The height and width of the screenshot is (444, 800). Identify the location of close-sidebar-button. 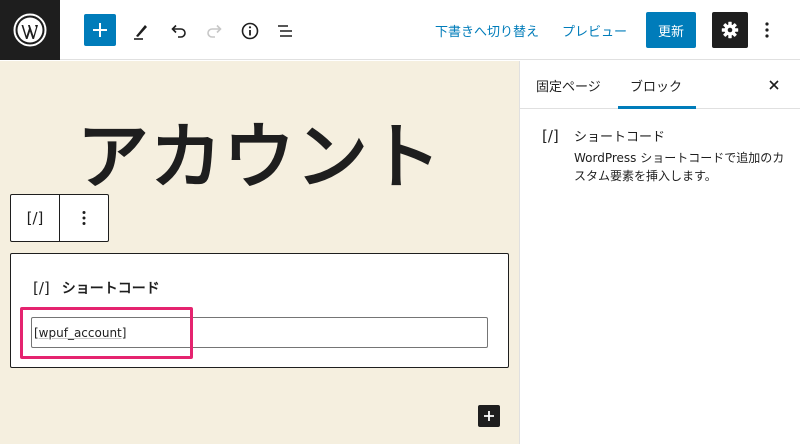
(774, 85).